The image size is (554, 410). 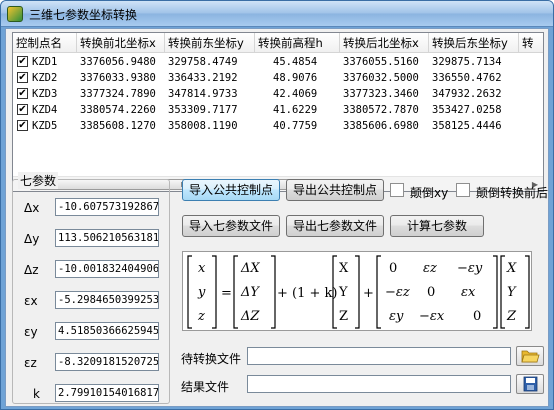 What do you see at coordinates (202, 268) in the screenshot?
I see `vec-x: x` at bounding box center [202, 268].